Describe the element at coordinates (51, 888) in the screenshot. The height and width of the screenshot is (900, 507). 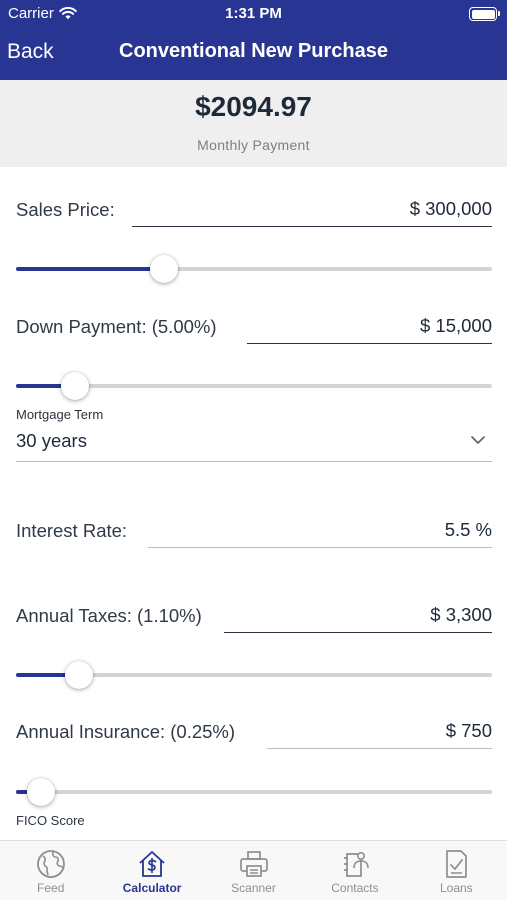
I see `tab-label: Feed` at that location.